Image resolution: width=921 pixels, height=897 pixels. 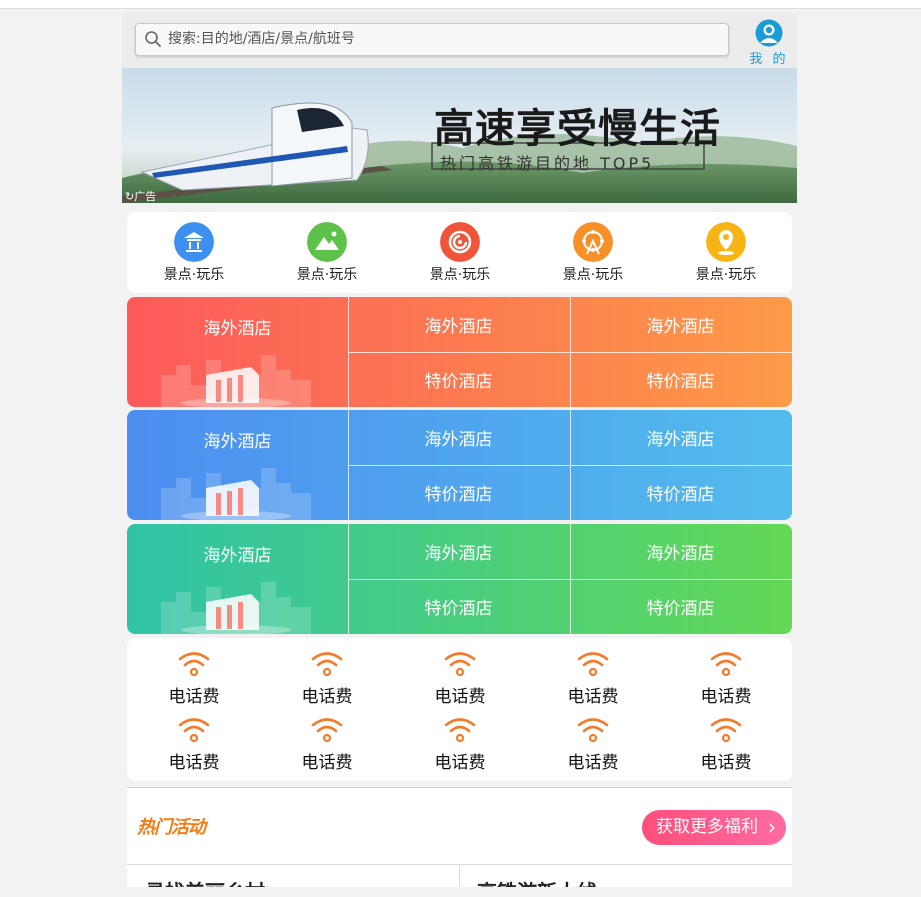 I want to click on ferris-wheel-icon, so click(x=593, y=242).